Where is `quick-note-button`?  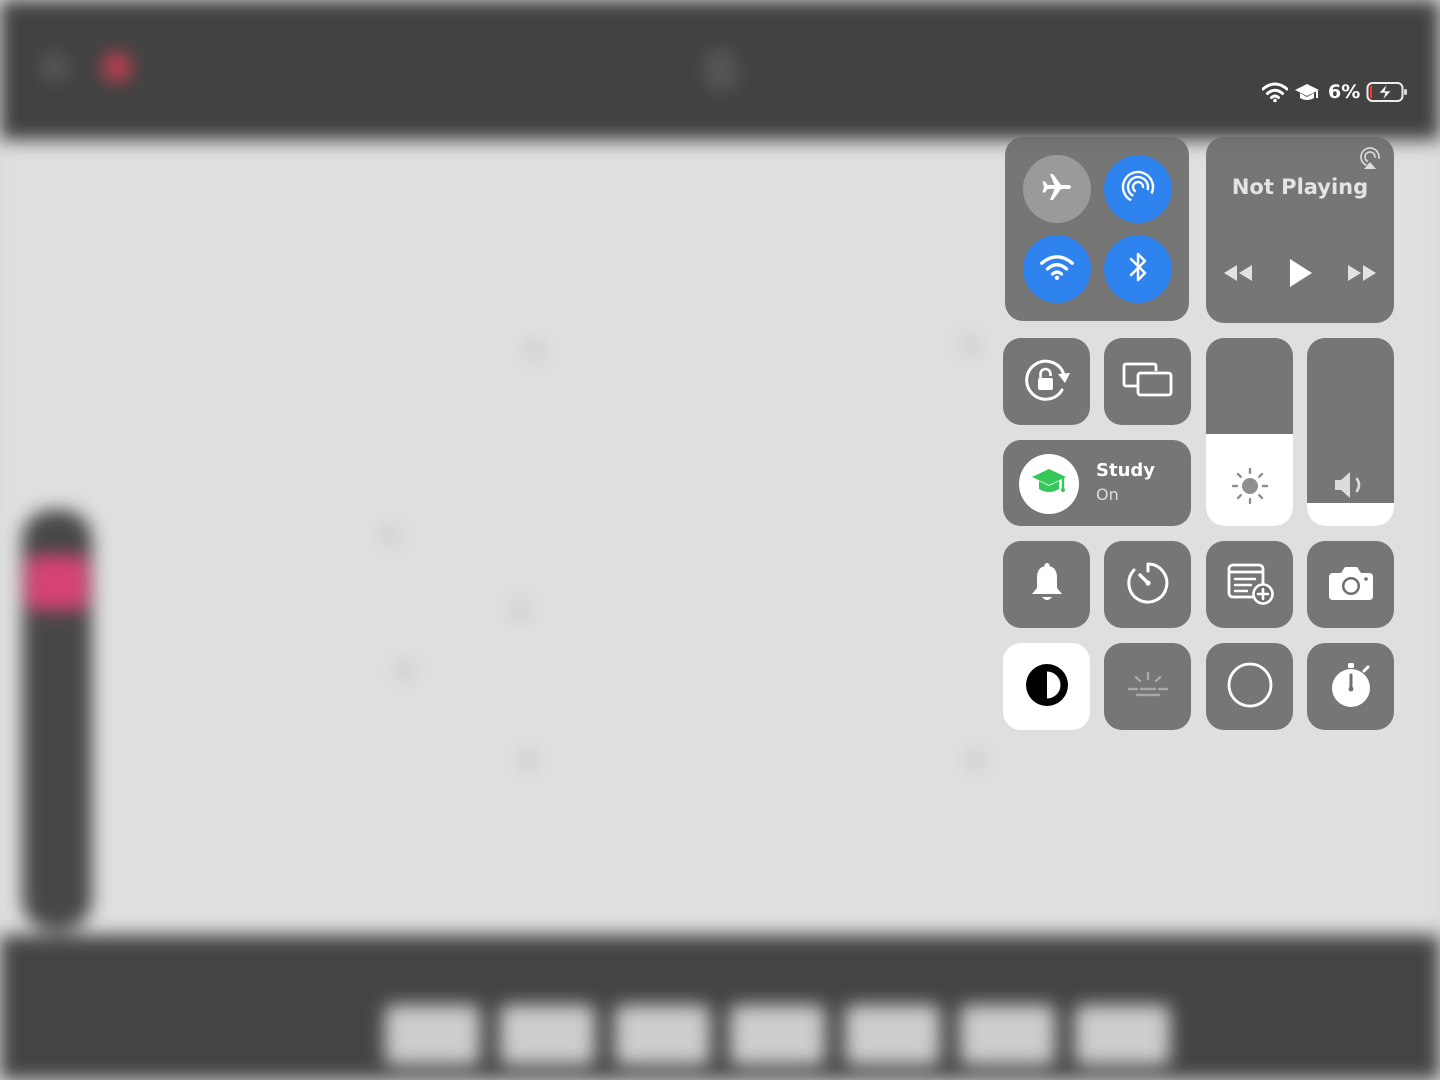 quick-note-button is located at coordinates (1249, 584).